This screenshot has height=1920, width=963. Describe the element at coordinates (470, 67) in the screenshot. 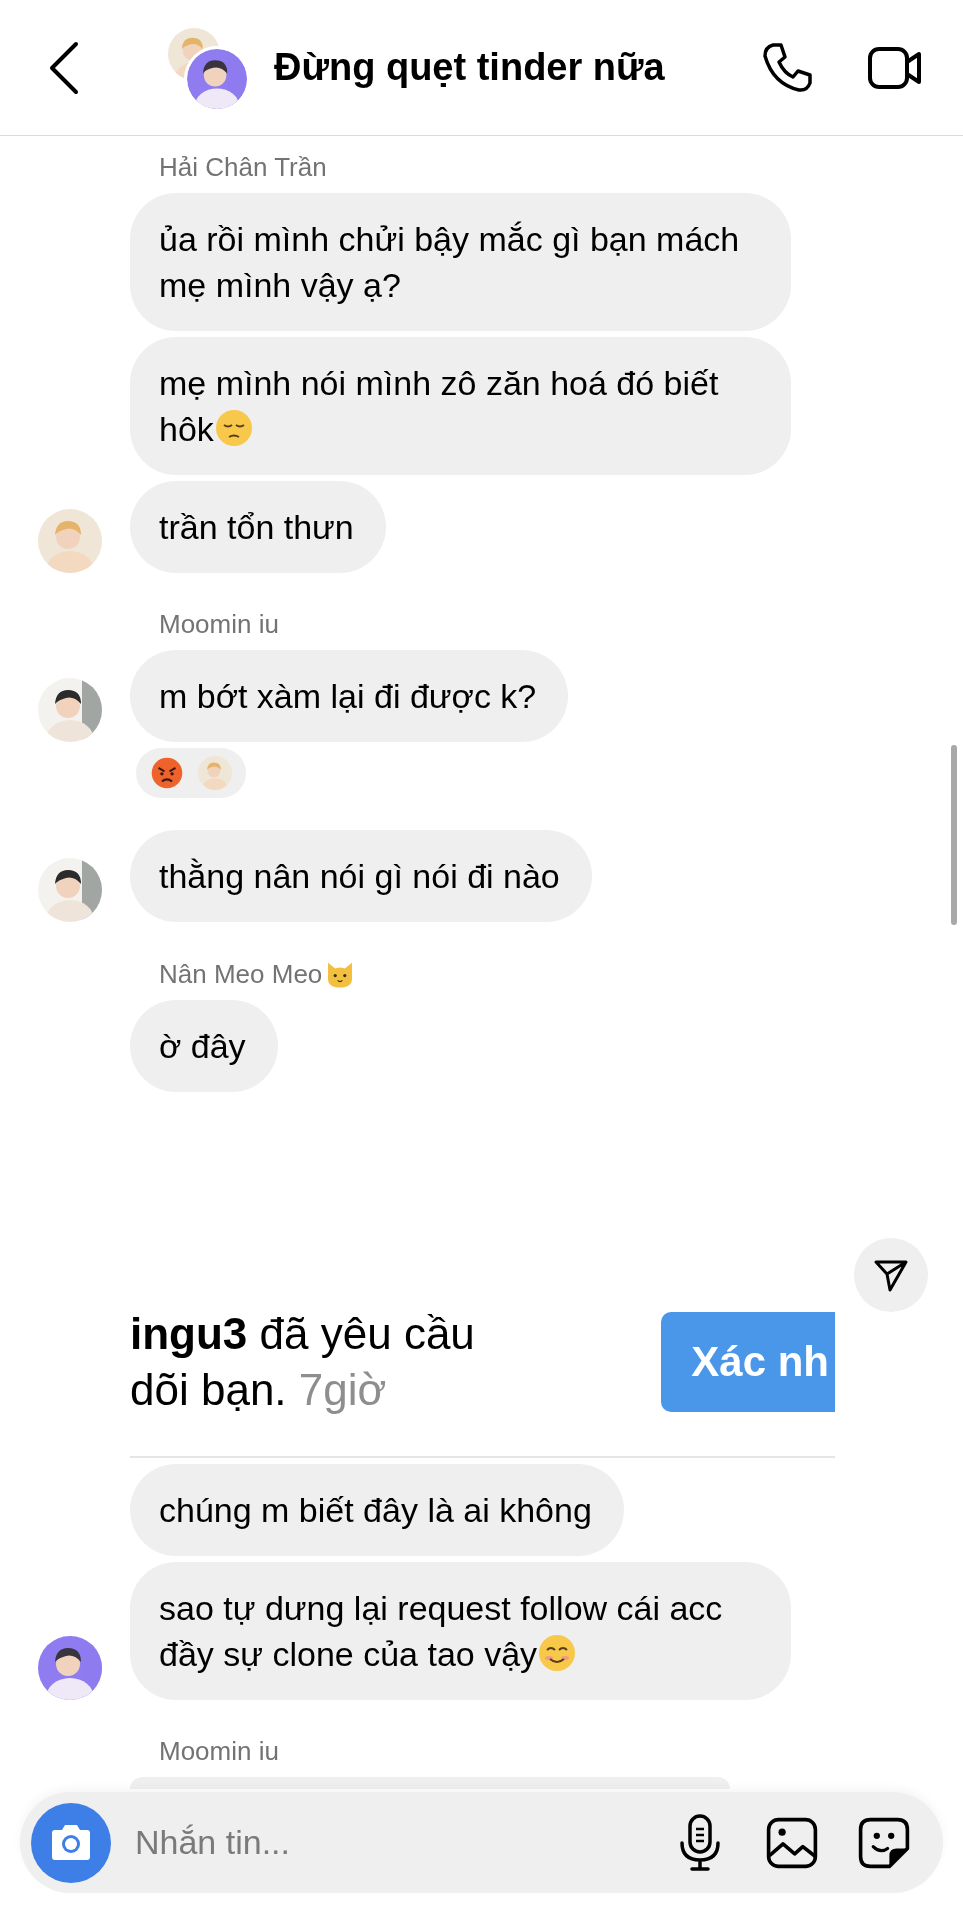

I see `chat-title: Đừng quẹt tinder nữa` at that location.